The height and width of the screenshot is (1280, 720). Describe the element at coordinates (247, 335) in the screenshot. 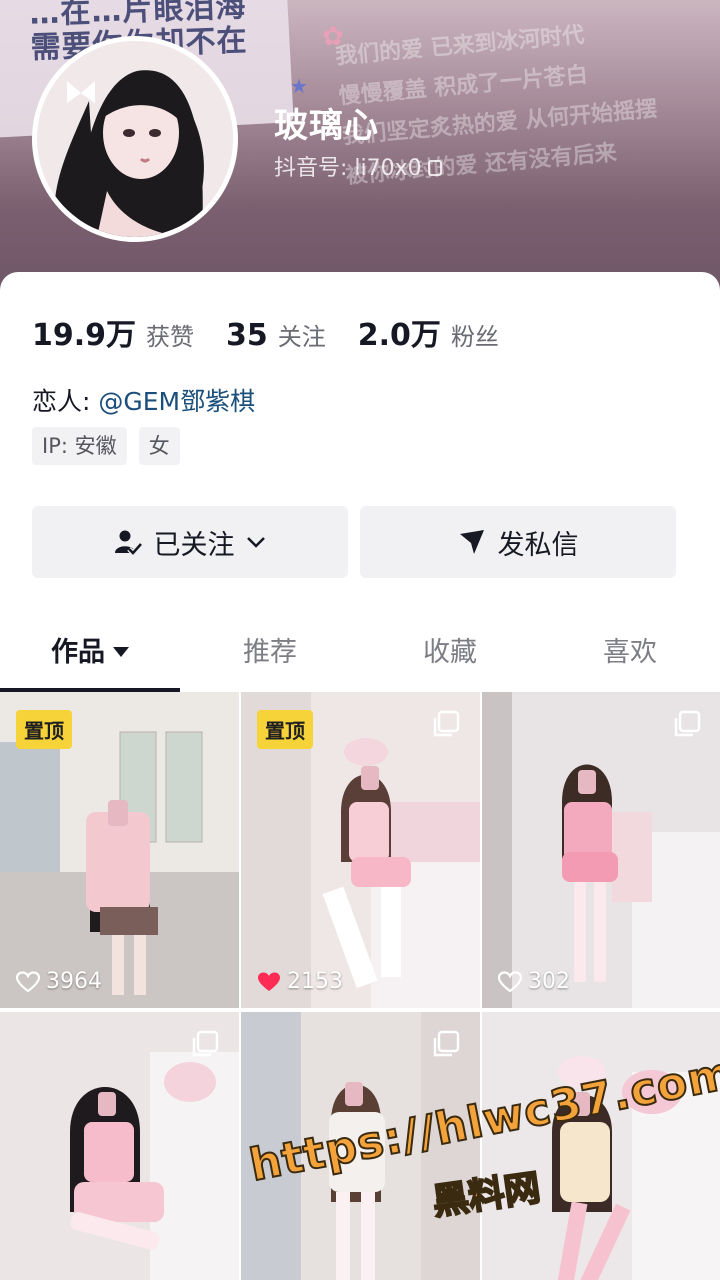

I see `stat-value: 35` at that location.